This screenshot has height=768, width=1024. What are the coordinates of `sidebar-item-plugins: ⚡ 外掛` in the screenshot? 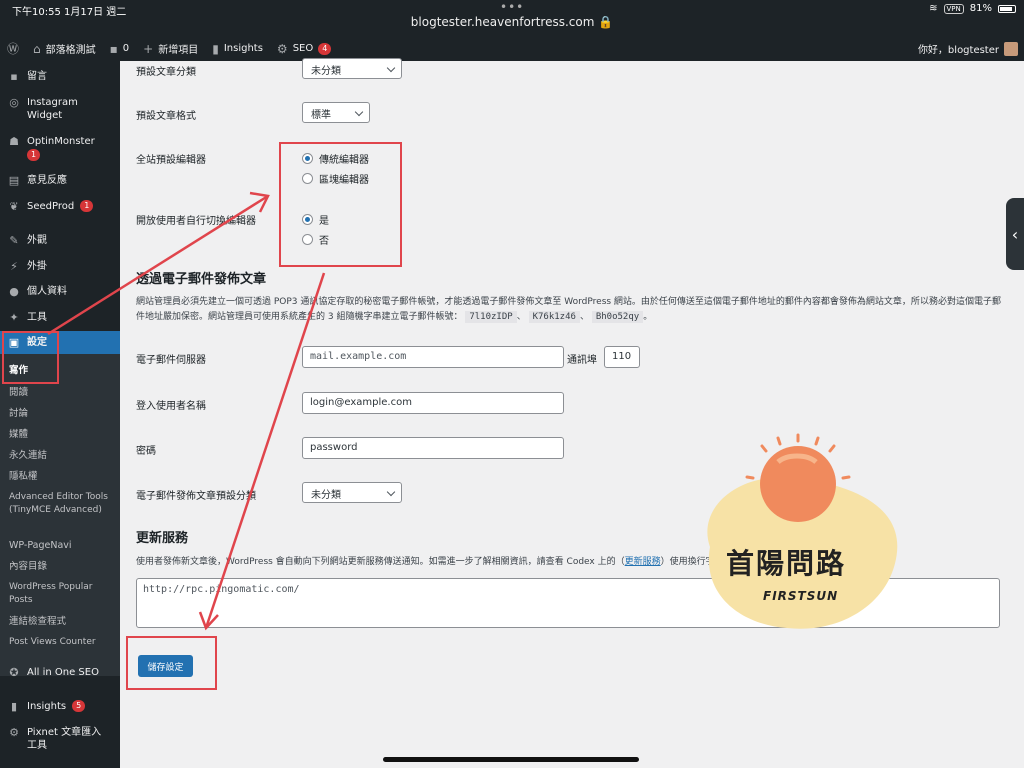 It's located at (60, 266).